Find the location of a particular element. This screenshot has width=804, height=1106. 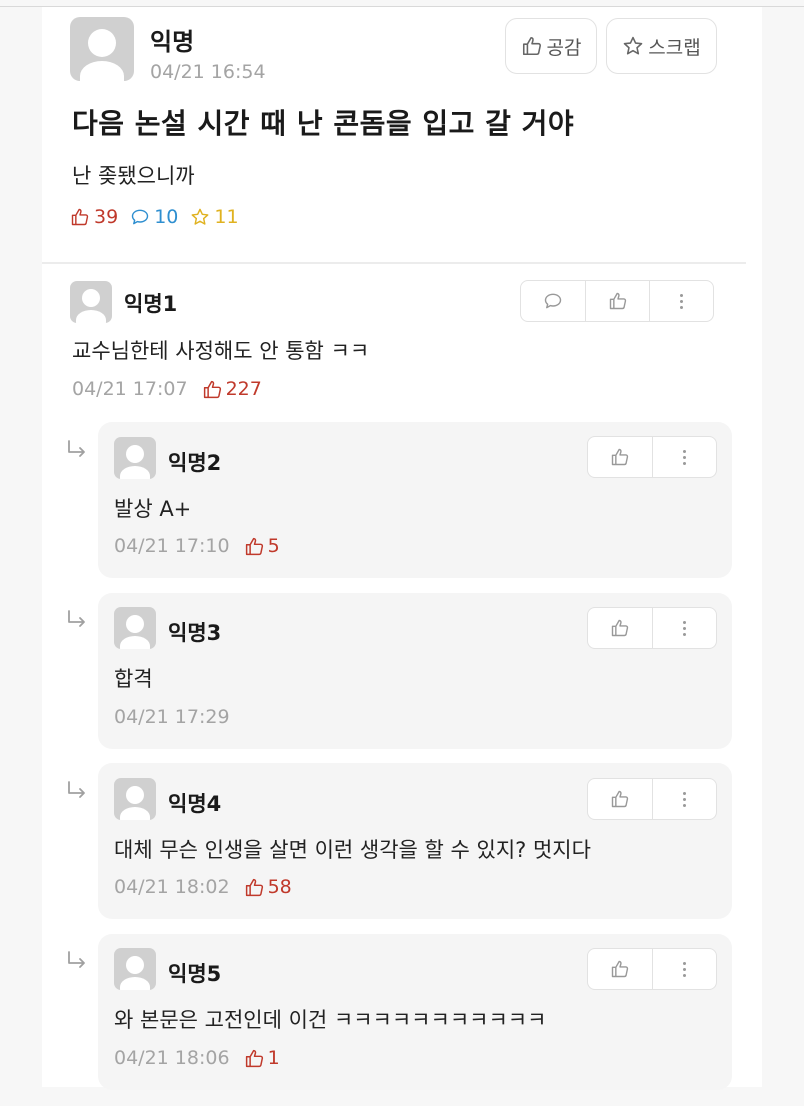

scrap-count: 11 is located at coordinates (214, 217).